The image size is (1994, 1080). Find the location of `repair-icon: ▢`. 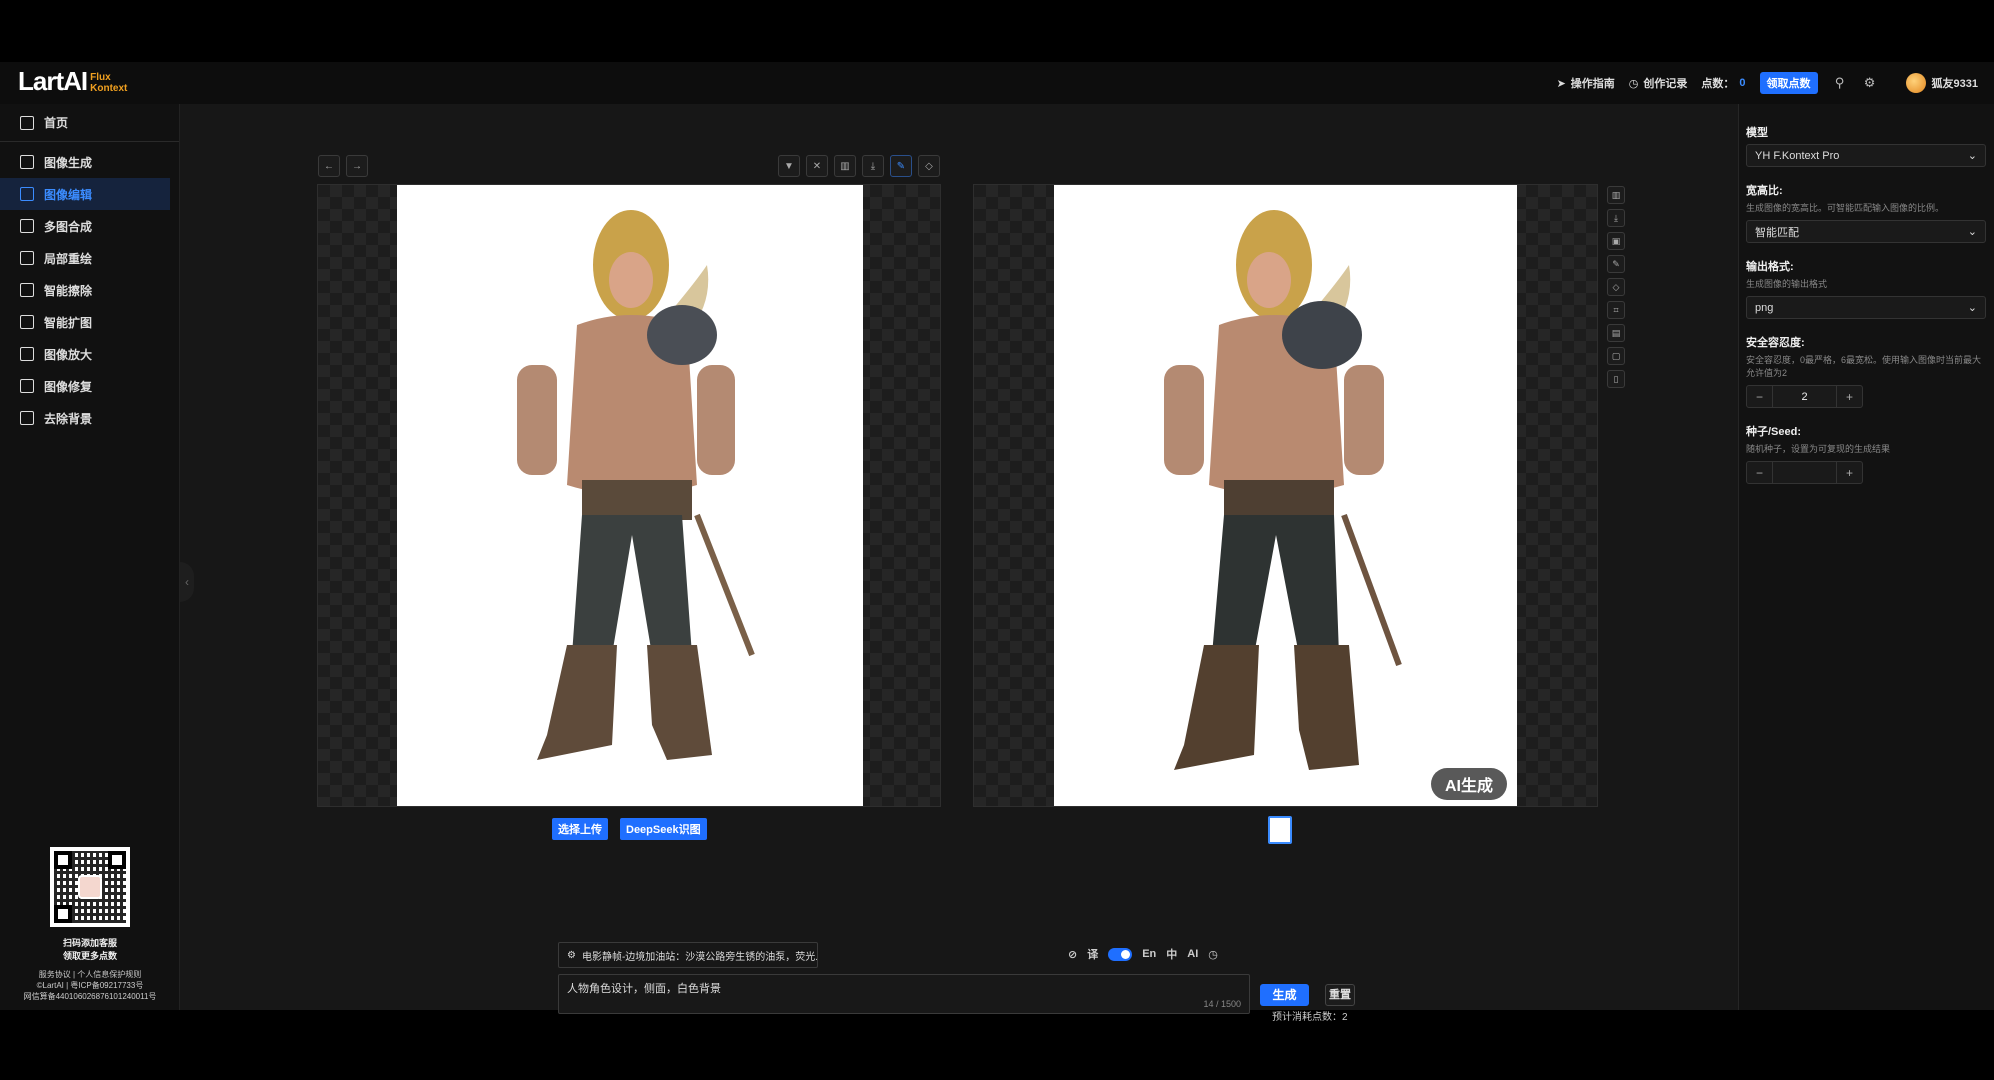

repair-icon: ▢ is located at coordinates (1616, 356).